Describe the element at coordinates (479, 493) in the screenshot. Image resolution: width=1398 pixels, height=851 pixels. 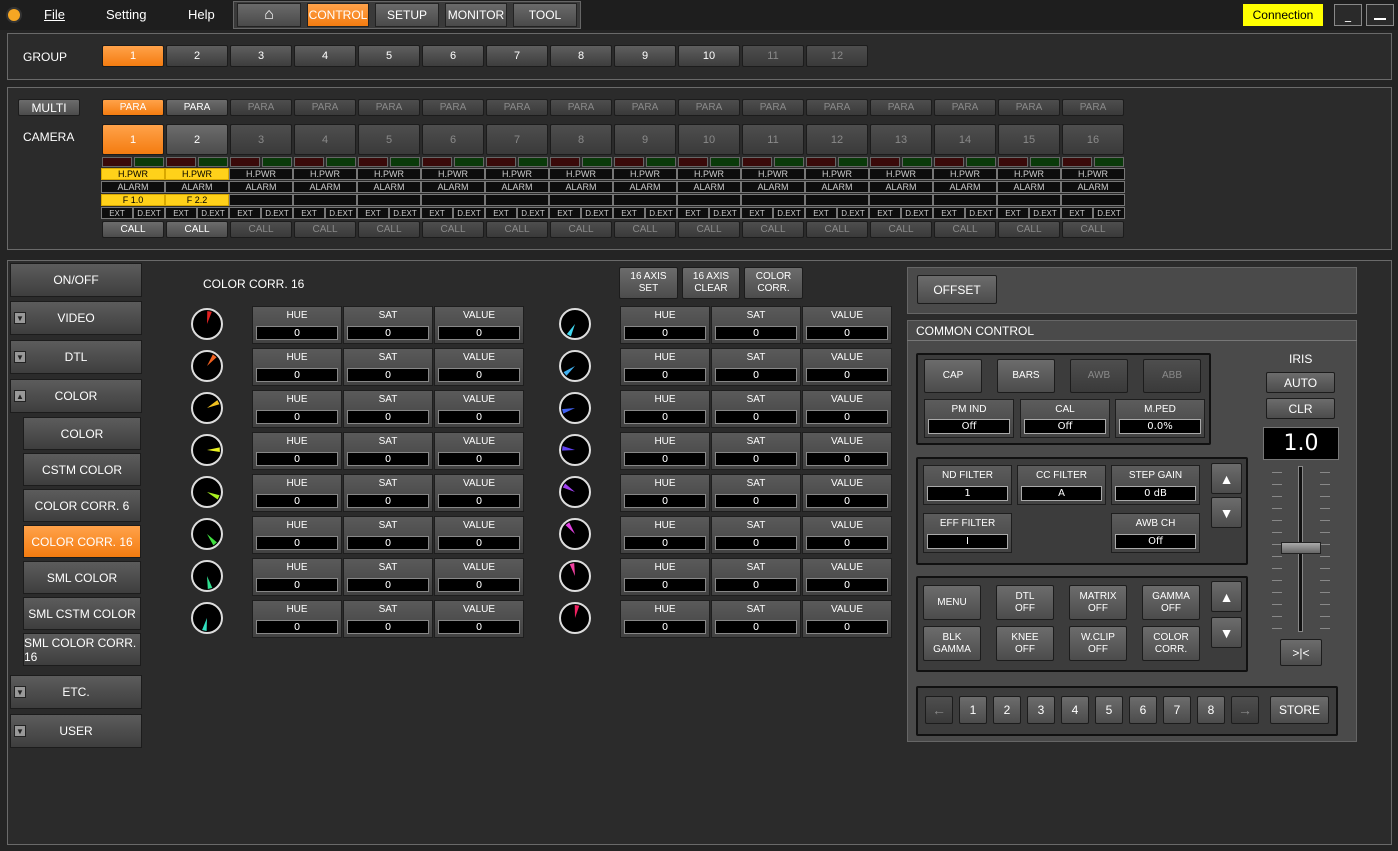
I see `value-box-left-5: VALUE 0` at that location.